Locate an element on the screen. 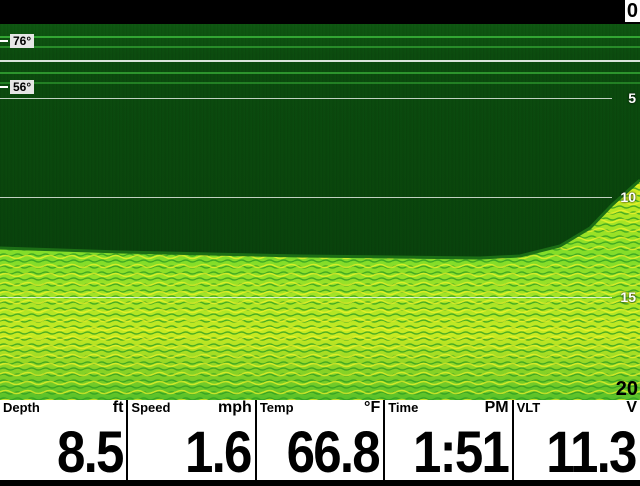 The image size is (640, 486). readout-temp: Temp °F 66.8 is located at coordinates (321, 442).